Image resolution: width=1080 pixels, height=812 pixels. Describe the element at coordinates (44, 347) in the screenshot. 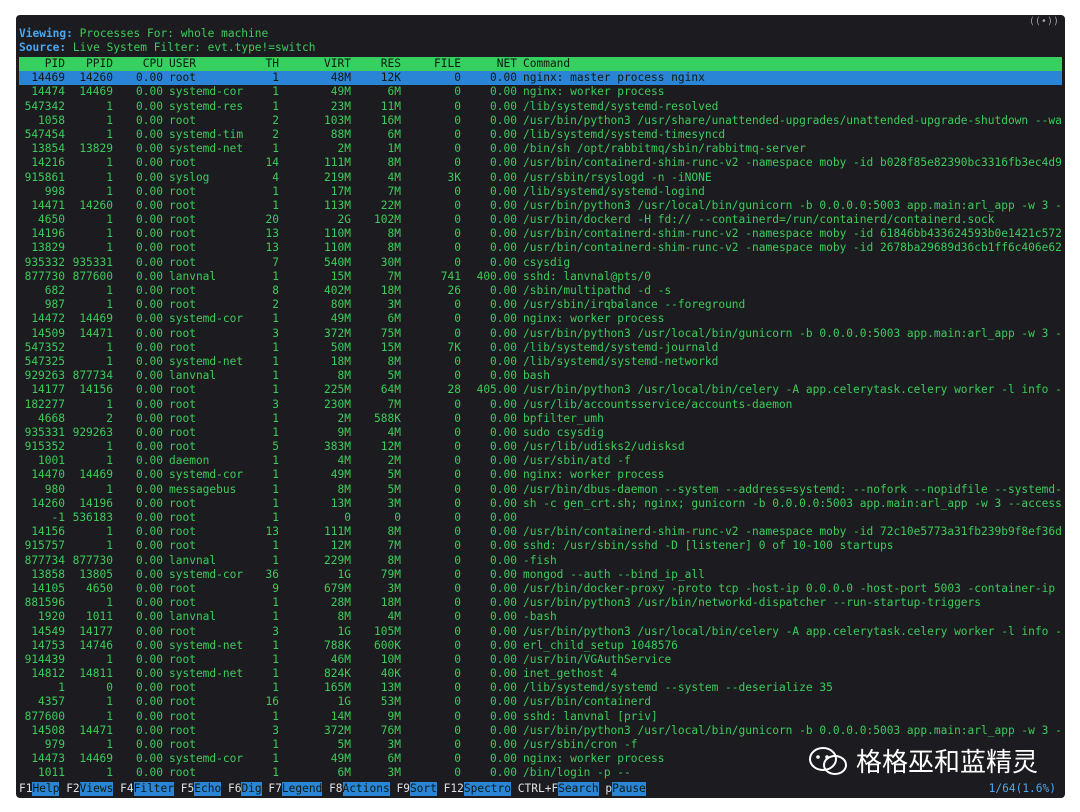

I see `cell-pid: 547352` at that location.